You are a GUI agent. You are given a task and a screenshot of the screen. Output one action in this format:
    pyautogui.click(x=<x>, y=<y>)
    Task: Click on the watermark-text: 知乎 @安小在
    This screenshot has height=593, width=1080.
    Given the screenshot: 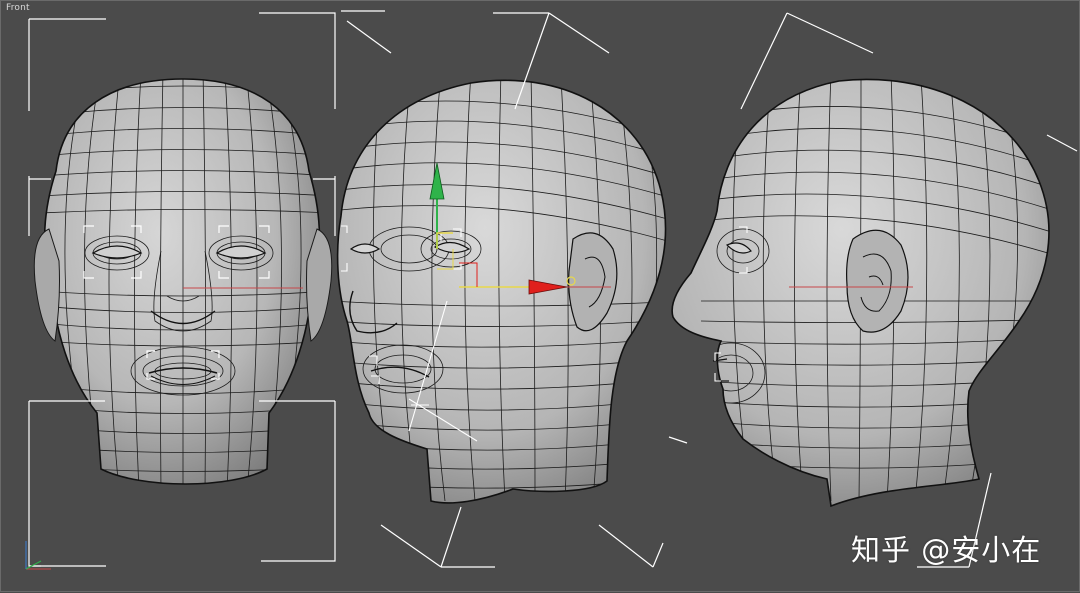 What is the action you would take?
    pyautogui.click(x=946, y=550)
    